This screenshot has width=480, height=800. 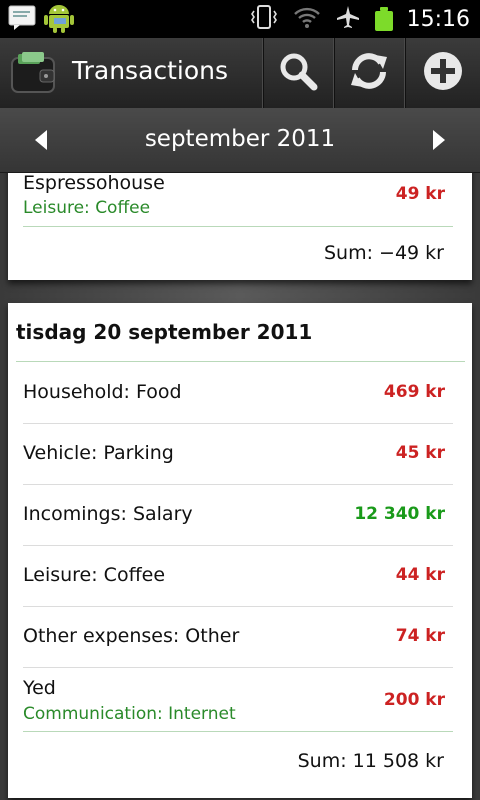 I want to click on transaction-row: Yed Communication: Internet 200 kr, so click(x=238, y=699).